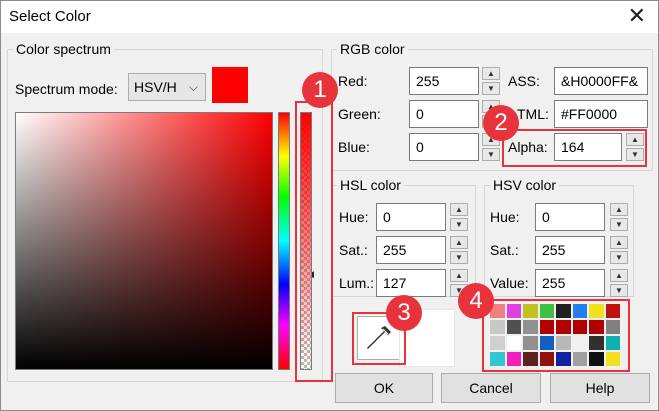 The height and width of the screenshot is (411, 659). I want to click on callout-2: 2, so click(501, 123).